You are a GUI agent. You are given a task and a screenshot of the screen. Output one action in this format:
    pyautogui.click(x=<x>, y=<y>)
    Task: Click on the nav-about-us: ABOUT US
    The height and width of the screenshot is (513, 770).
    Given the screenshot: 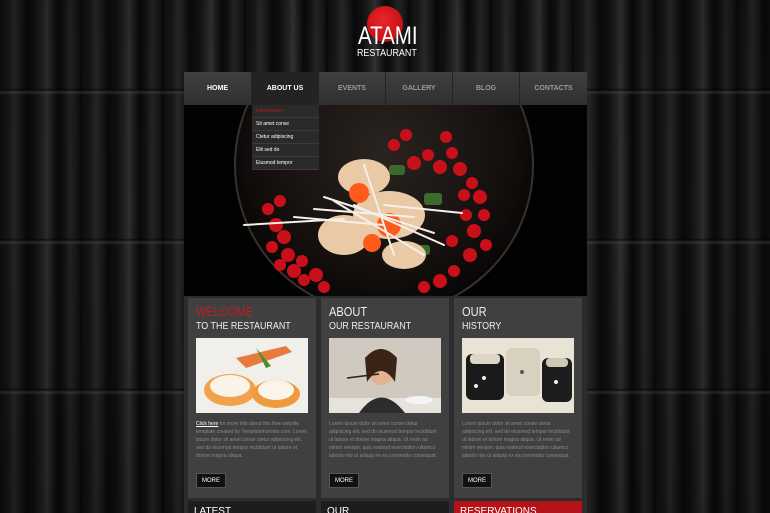 What is the action you would take?
    pyautogui.click(x=285, y=88)
    